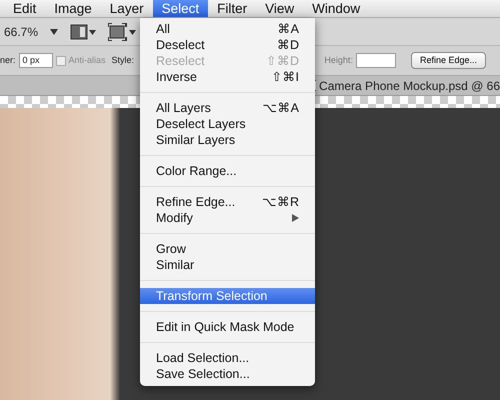 This screenshot has height=400, width=500. I want to click on document-title: Camera Phone Mockup.psd @ 66, so click(409, 86).